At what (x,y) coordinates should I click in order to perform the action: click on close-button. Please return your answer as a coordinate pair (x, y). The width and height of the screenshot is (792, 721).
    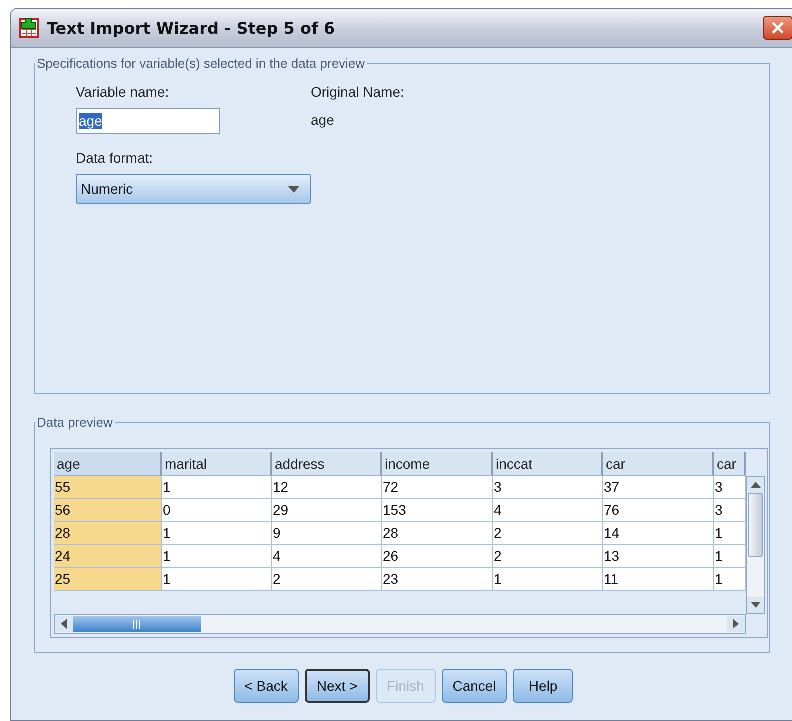
    Looking at the image, I should click on (777, 28).